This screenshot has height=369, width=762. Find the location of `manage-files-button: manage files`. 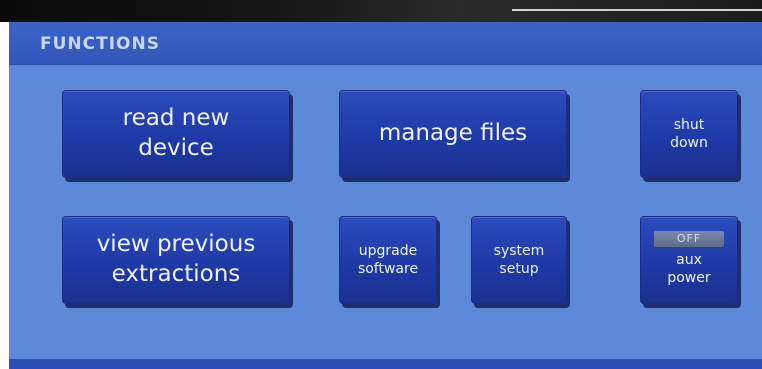

manage-files-button: manage files is located at coordinates (453, 134).